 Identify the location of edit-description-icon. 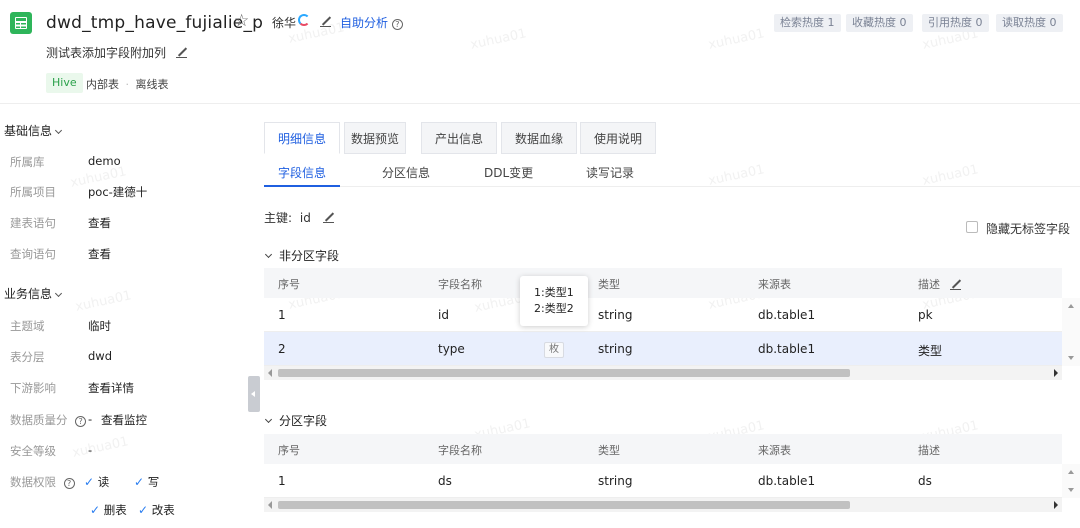
(181, 52).